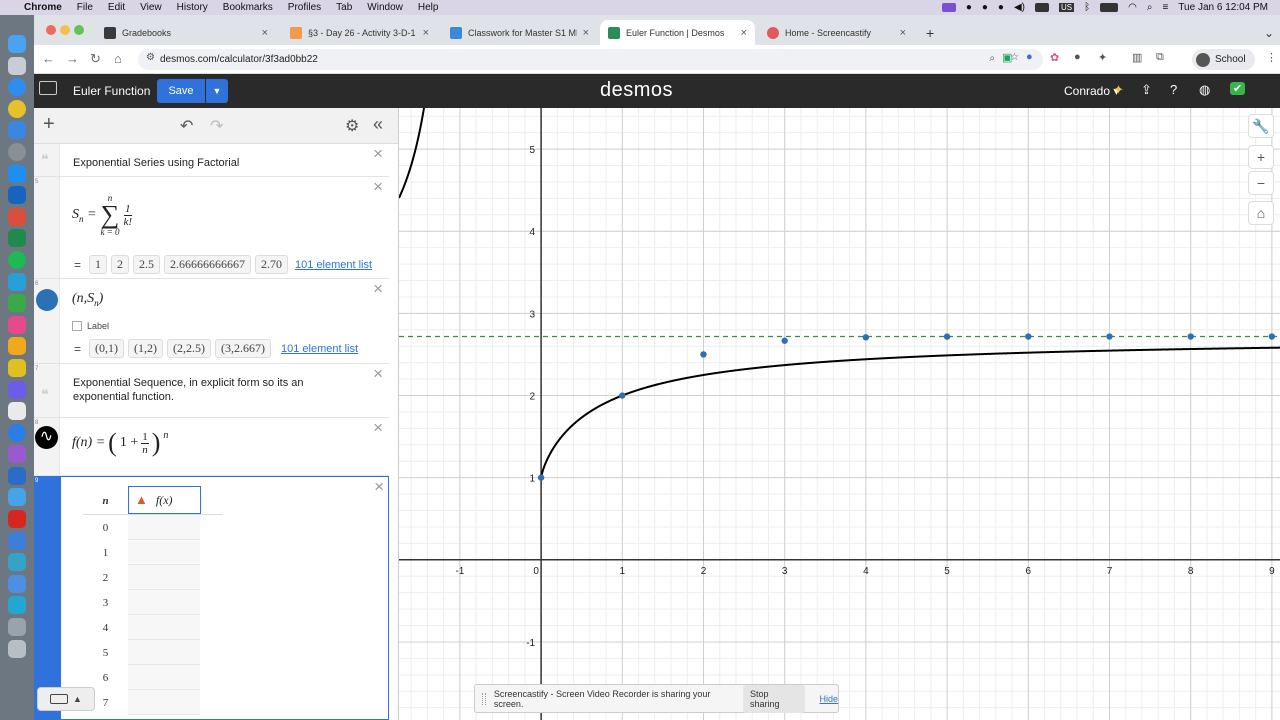  What do you see at coordinates (66, 699) in the screenshot?
I see `keyboard-toggle-button: ▲` at bounding box center [66, 699].